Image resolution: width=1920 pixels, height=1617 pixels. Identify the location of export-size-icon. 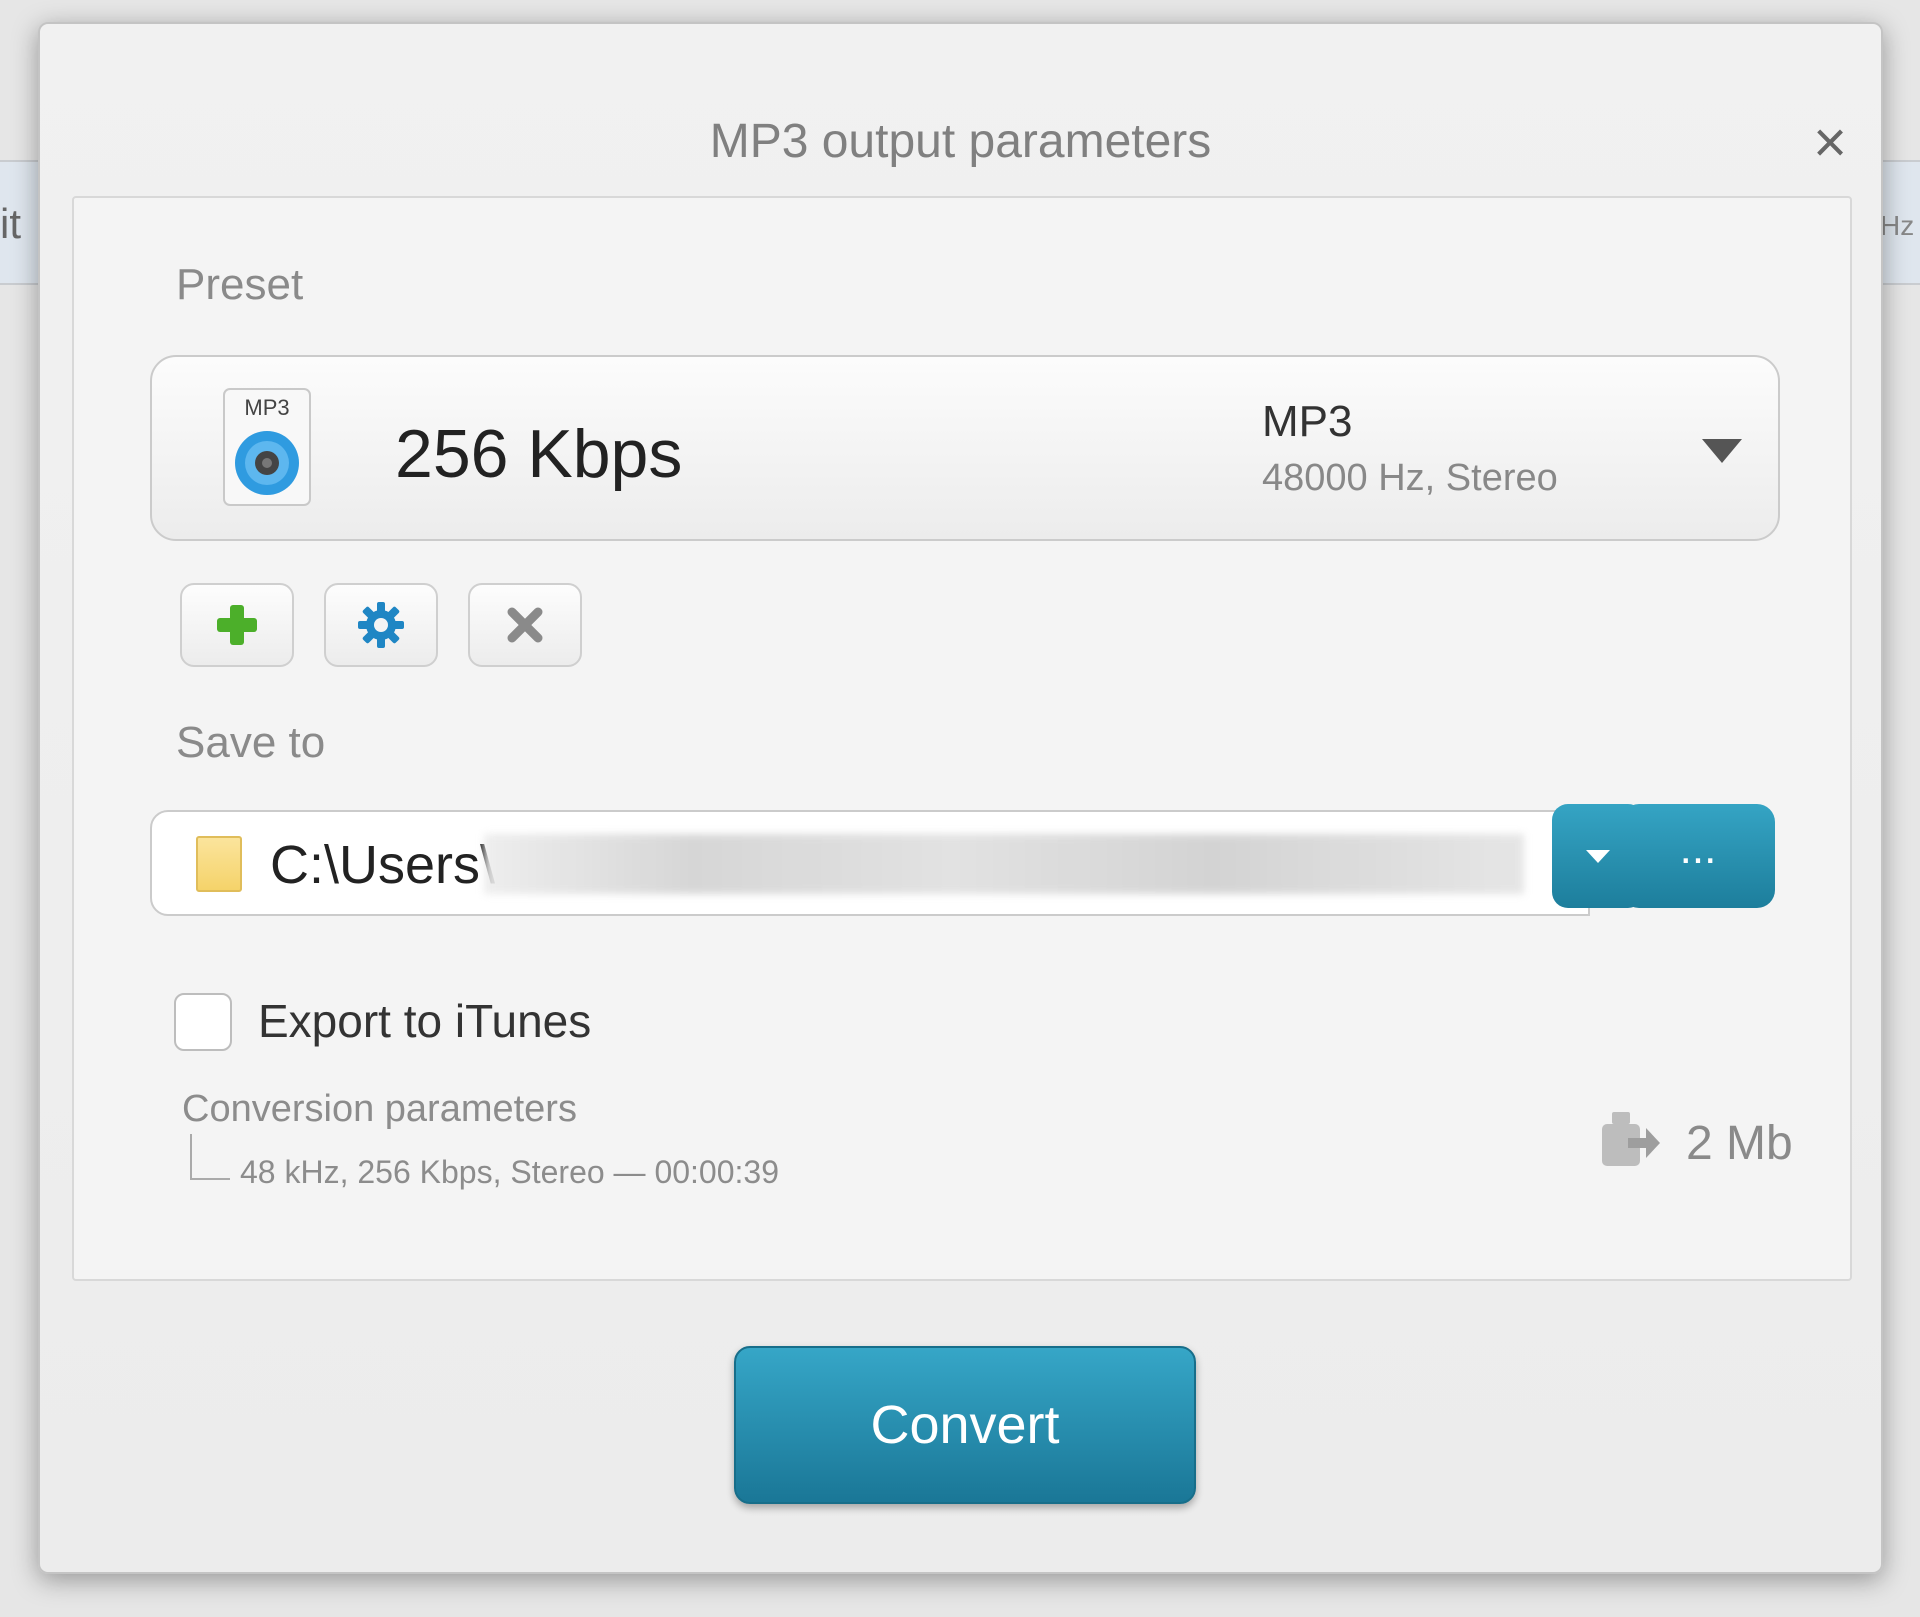
(1631, 1139).